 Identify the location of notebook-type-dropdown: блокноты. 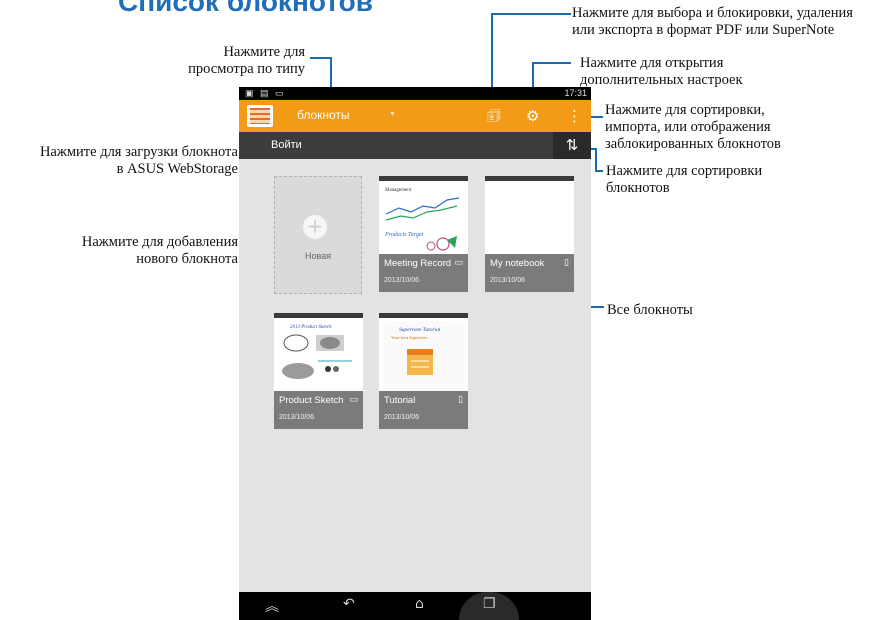
(323, 115).